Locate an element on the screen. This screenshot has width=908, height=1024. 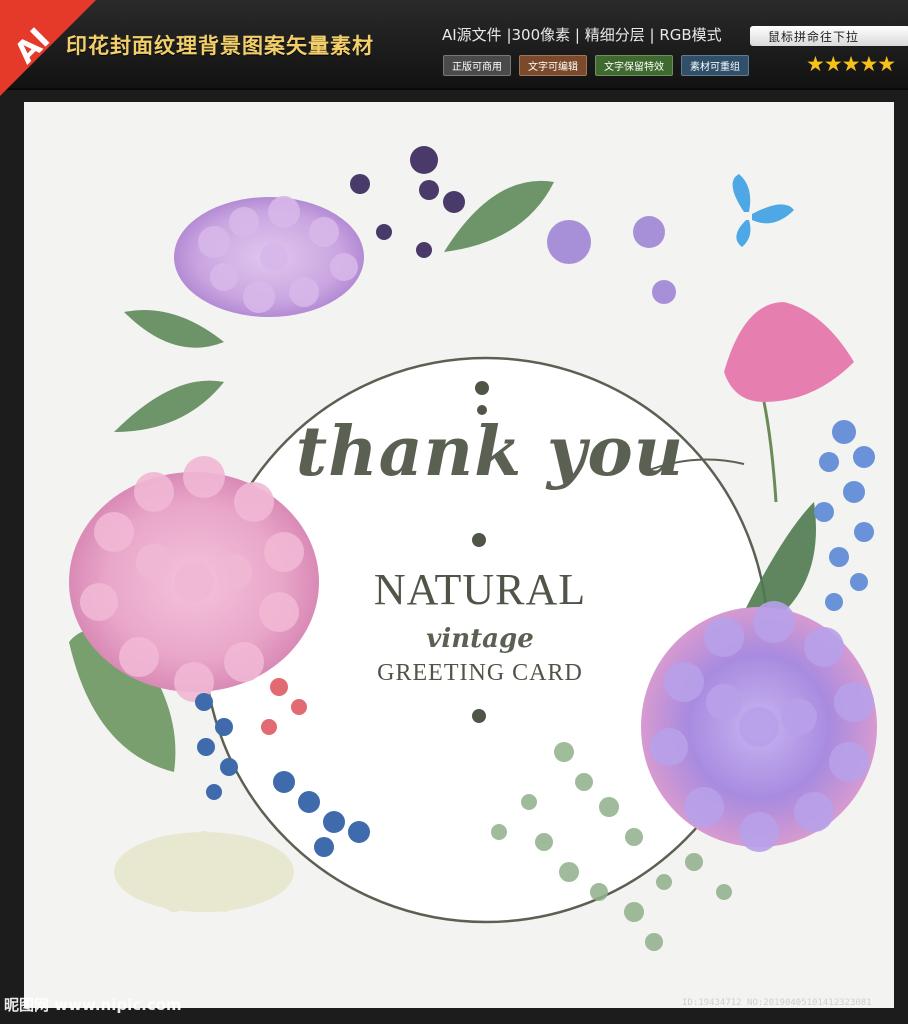
blue-delphinium-right is located at coordinates (844, 515).